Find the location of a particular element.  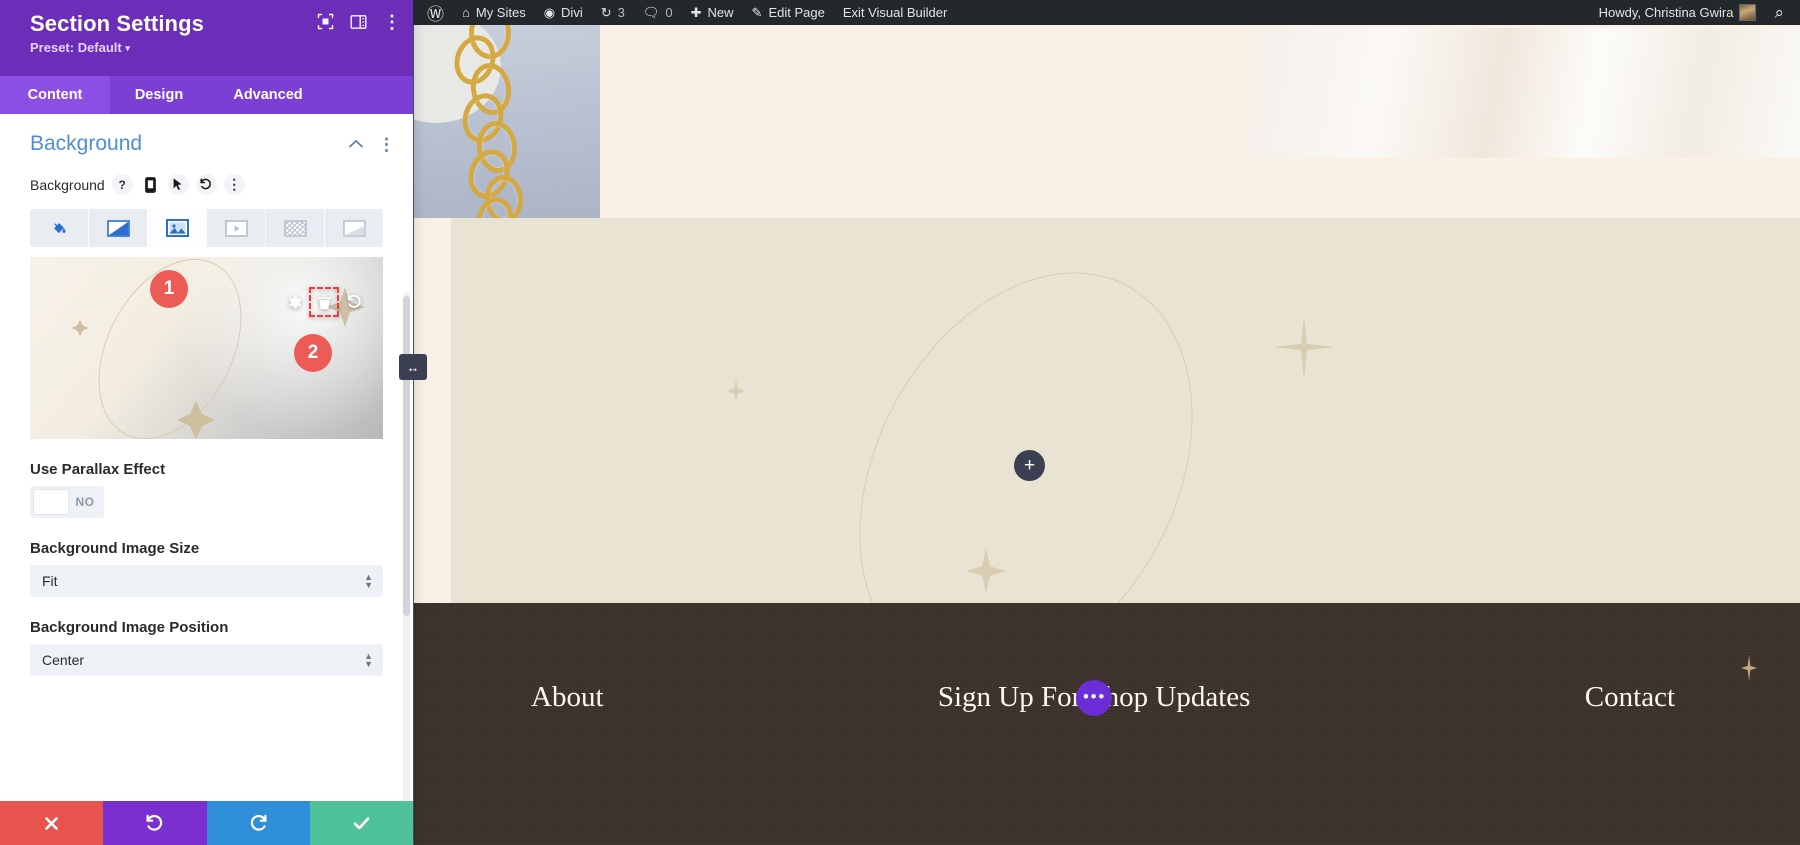

parallax-toggle-value: NO is located at coordinates (85, 502).